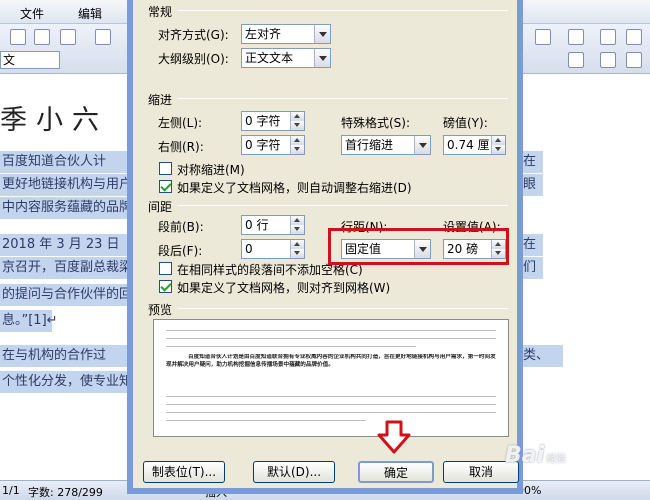 This screenshot has width=650, height=500. I want to click on indent-left-spinner: 0 字符, so click(273, 121).